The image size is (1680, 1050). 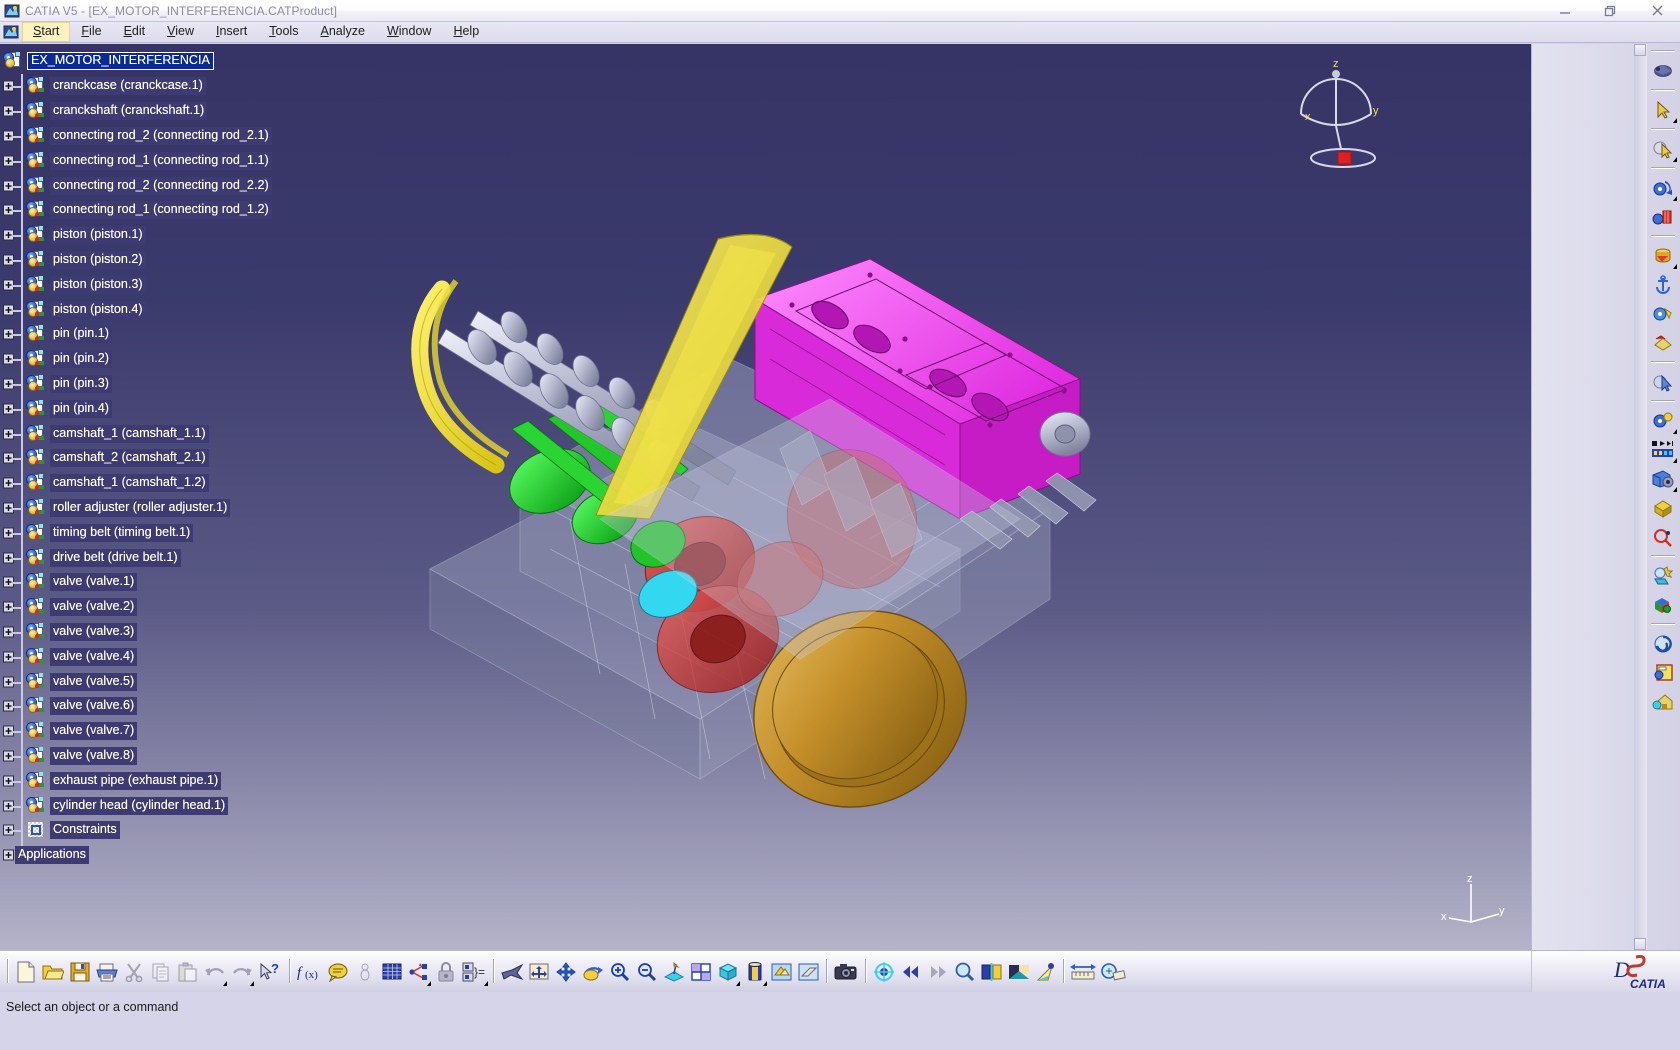 What do you see at coordinates (1640, 497) in the screenshot?
I see `viewport-vertical-scrollbar` at bounding box center [1640, 497].